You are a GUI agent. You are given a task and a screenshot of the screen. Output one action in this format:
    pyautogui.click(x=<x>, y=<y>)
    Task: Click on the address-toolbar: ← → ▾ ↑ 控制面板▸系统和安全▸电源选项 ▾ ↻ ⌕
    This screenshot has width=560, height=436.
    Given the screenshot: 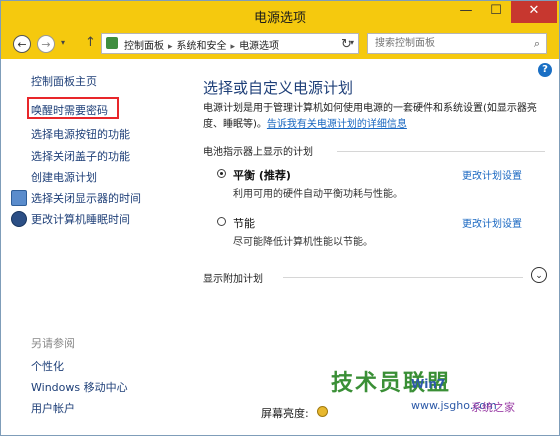 What is the action you would take?
    pyautogui.click(x=280, y=44)
    